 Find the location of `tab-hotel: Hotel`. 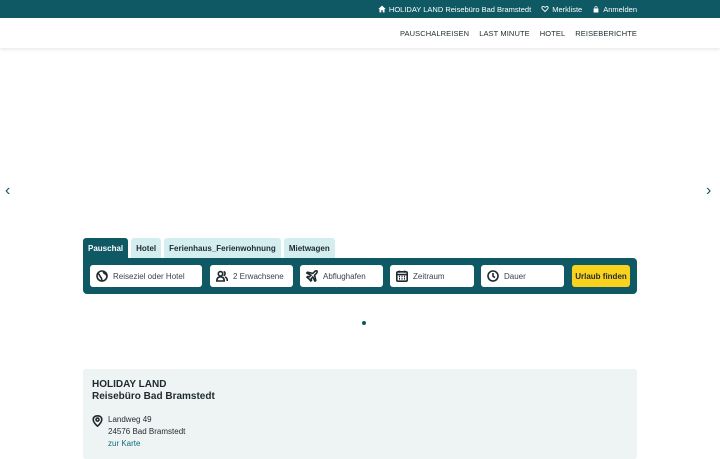

tab-hotel: Hotel is located at coordinates (146, 248).